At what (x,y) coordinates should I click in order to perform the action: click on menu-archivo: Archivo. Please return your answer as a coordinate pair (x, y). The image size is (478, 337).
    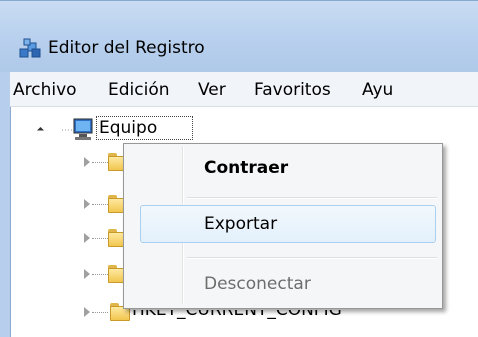
    Looking at the image, I should click on (45, 90).